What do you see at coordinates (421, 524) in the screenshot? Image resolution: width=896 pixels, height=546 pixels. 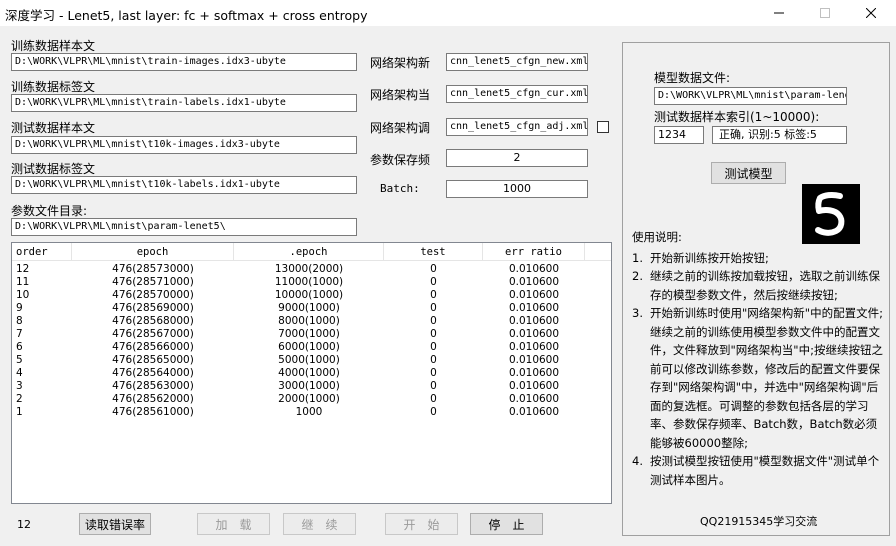 I see `start-button: 开 始` at bounding box center [421, 524].